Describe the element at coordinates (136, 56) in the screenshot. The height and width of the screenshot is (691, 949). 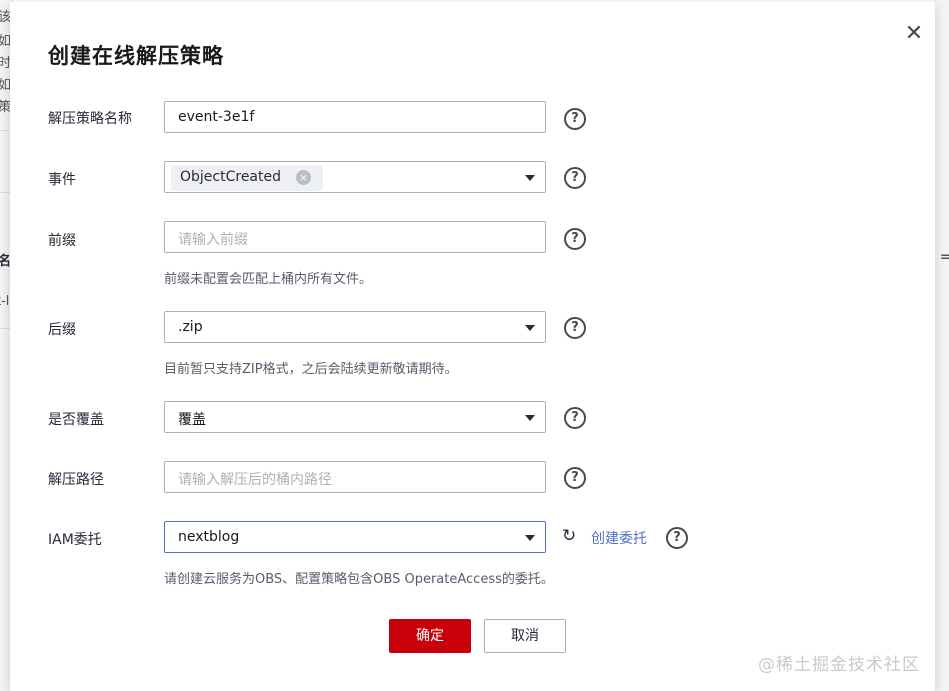
I see `dialog-title: 创建在线解压策略` at that location.